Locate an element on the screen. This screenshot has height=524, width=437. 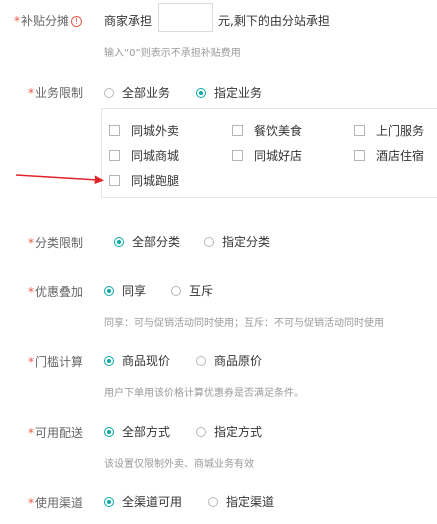
checkbox-hotel: 酒店住宿 is located at coordinates (389, 155).